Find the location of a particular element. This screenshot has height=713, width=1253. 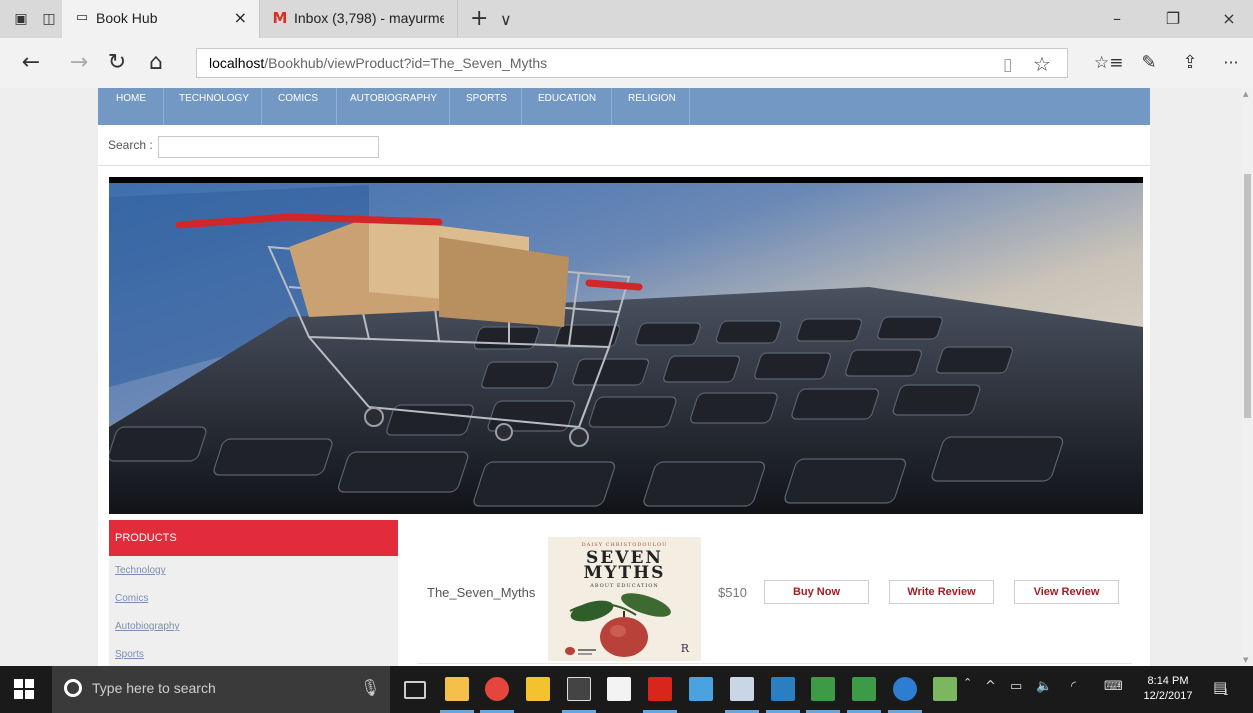

scroll-up-arrow-icon: ▲ is located at coordinates (1245, 94).